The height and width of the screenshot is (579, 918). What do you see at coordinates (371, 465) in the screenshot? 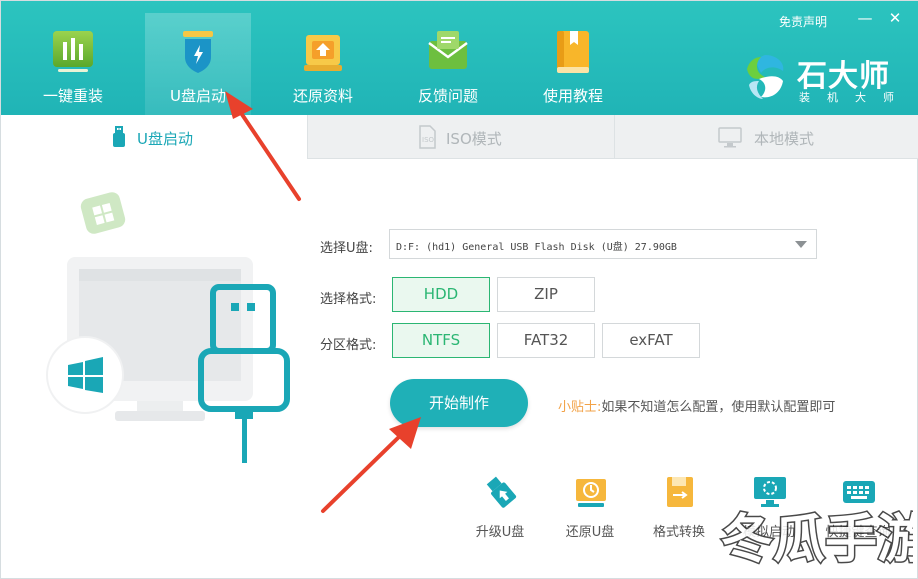
I see `annotation-arrow-down` at bounding box center [371, 465].